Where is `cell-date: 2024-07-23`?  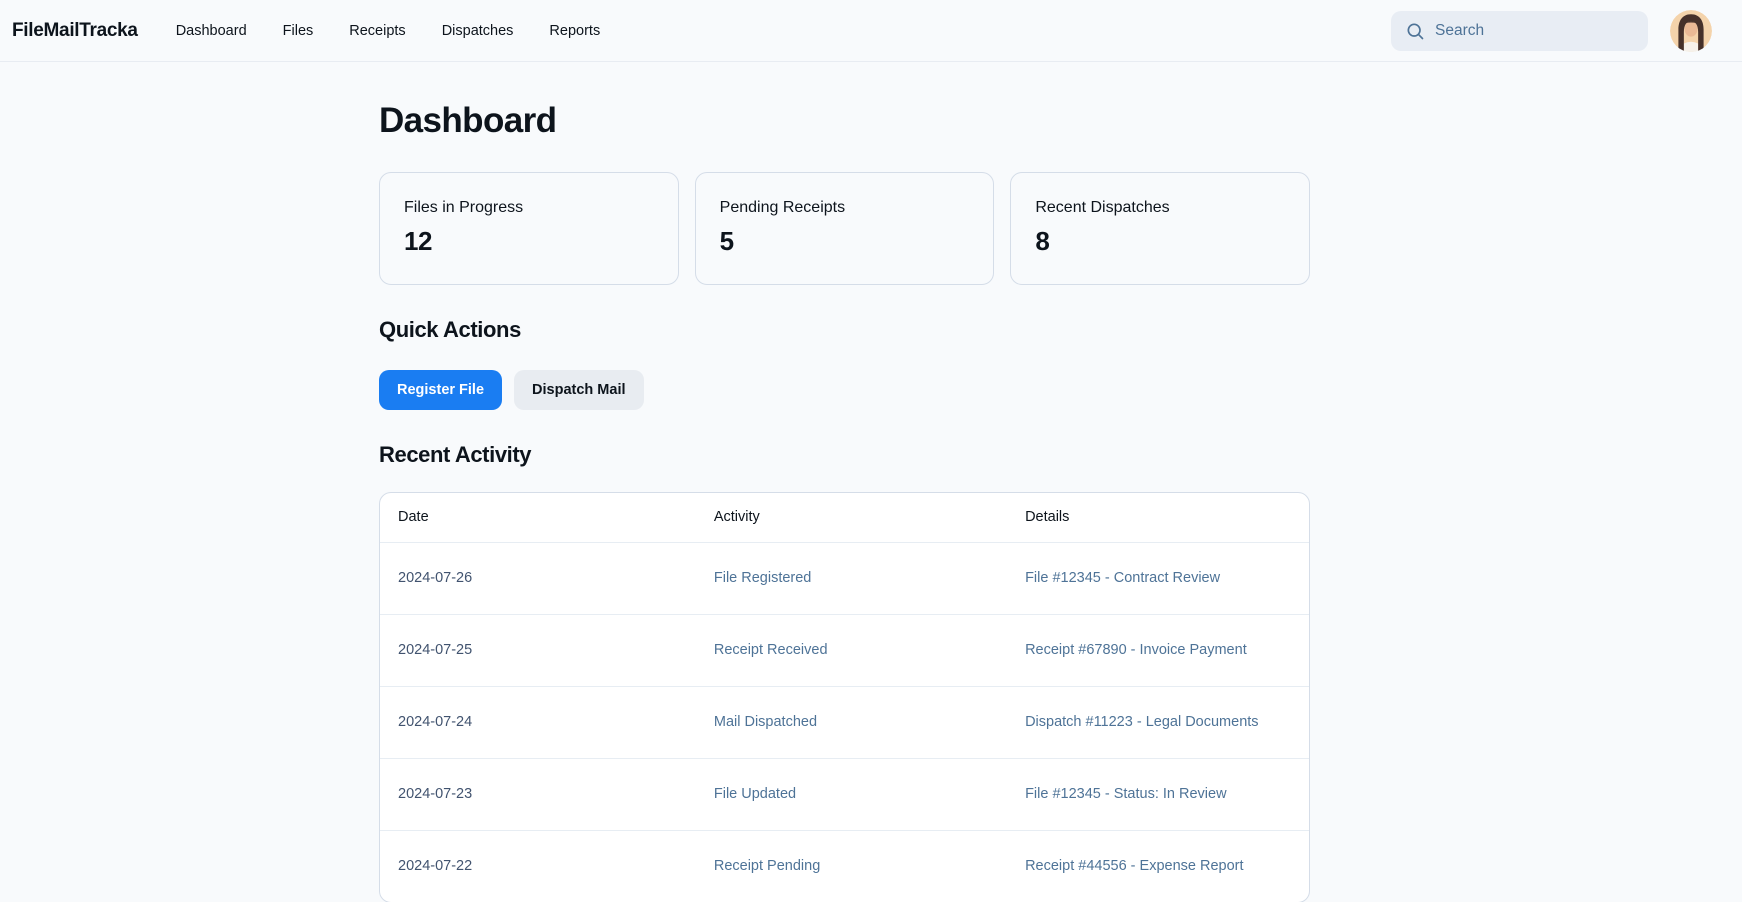
cell-date: 2024-07-23 is located at coordinates (538, 793).